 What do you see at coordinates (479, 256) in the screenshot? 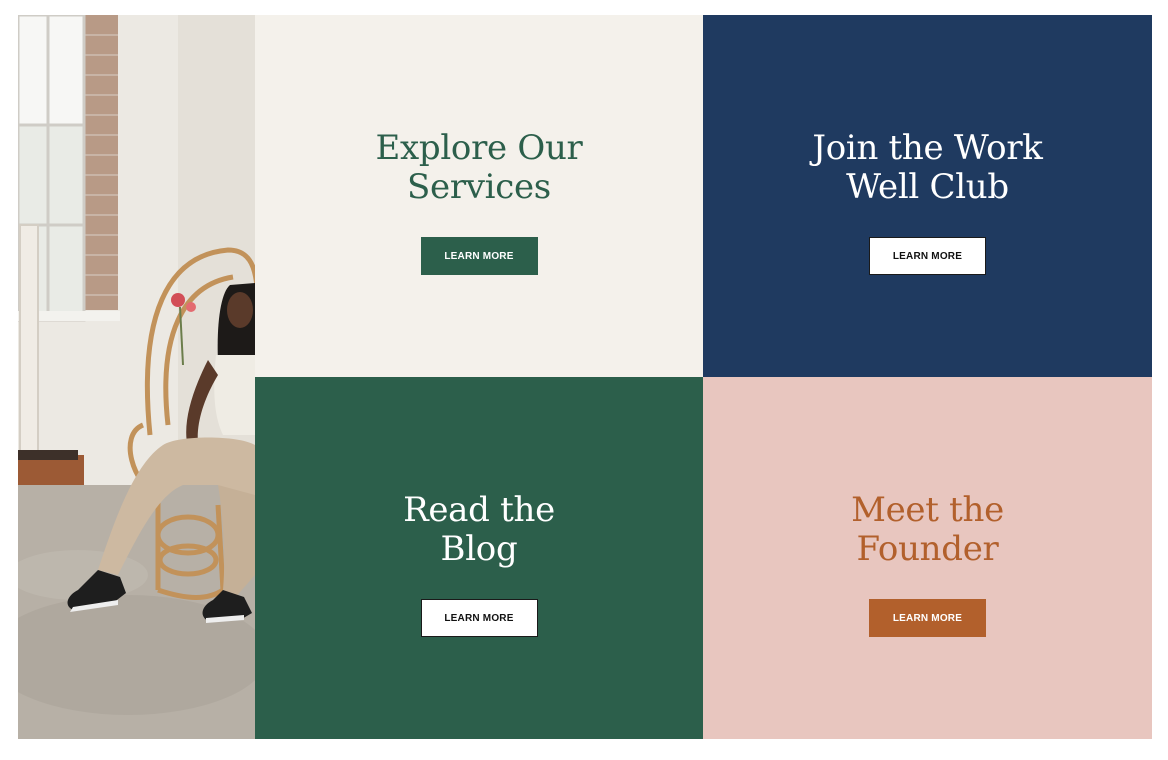
I see `services-learn-more-button: LEARN MORE` at bounding box center [479, 256].